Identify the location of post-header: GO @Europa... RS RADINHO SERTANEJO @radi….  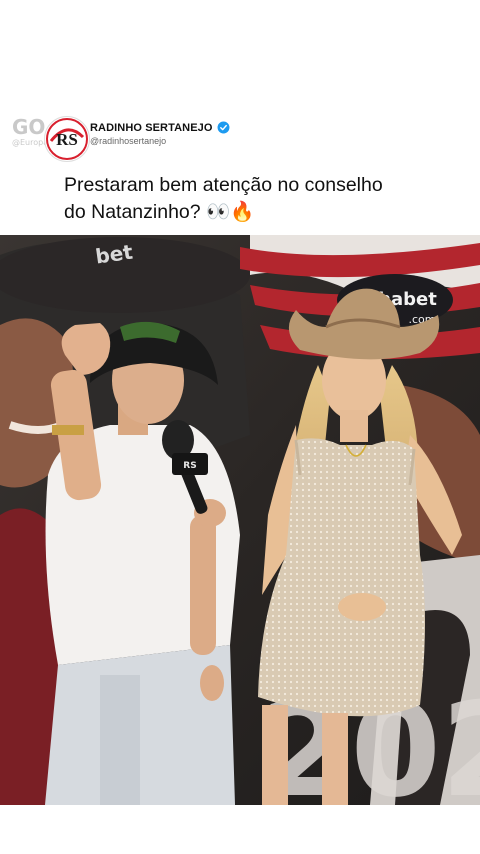
(240, 138).